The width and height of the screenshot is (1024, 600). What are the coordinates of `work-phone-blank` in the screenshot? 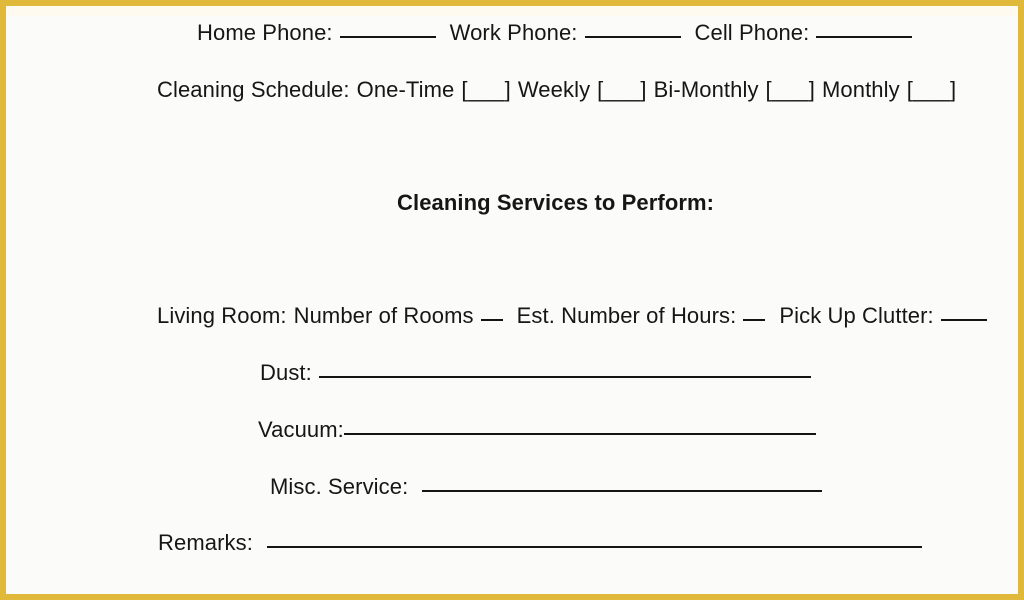 It's located at (632, 37).